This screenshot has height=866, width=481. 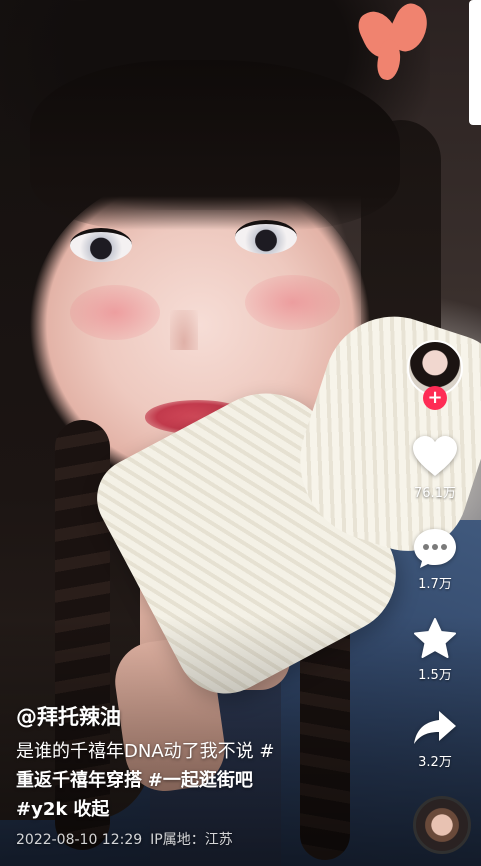 I want to click on hashtag-link: #y2k, so click(x=41, y=809).